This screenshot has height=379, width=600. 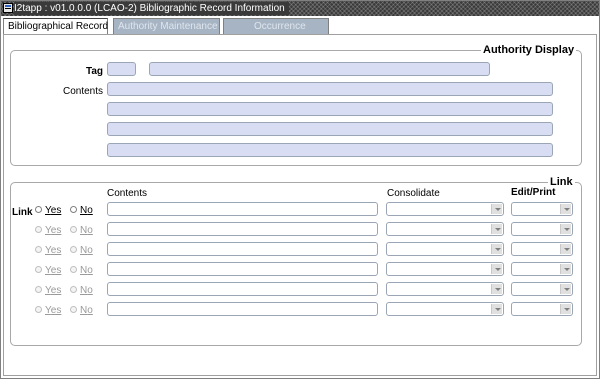 What do you see at coordinates (95, 71) in the screenshot?
I see `tag-label: Tag` at bounding box center [95, 71].